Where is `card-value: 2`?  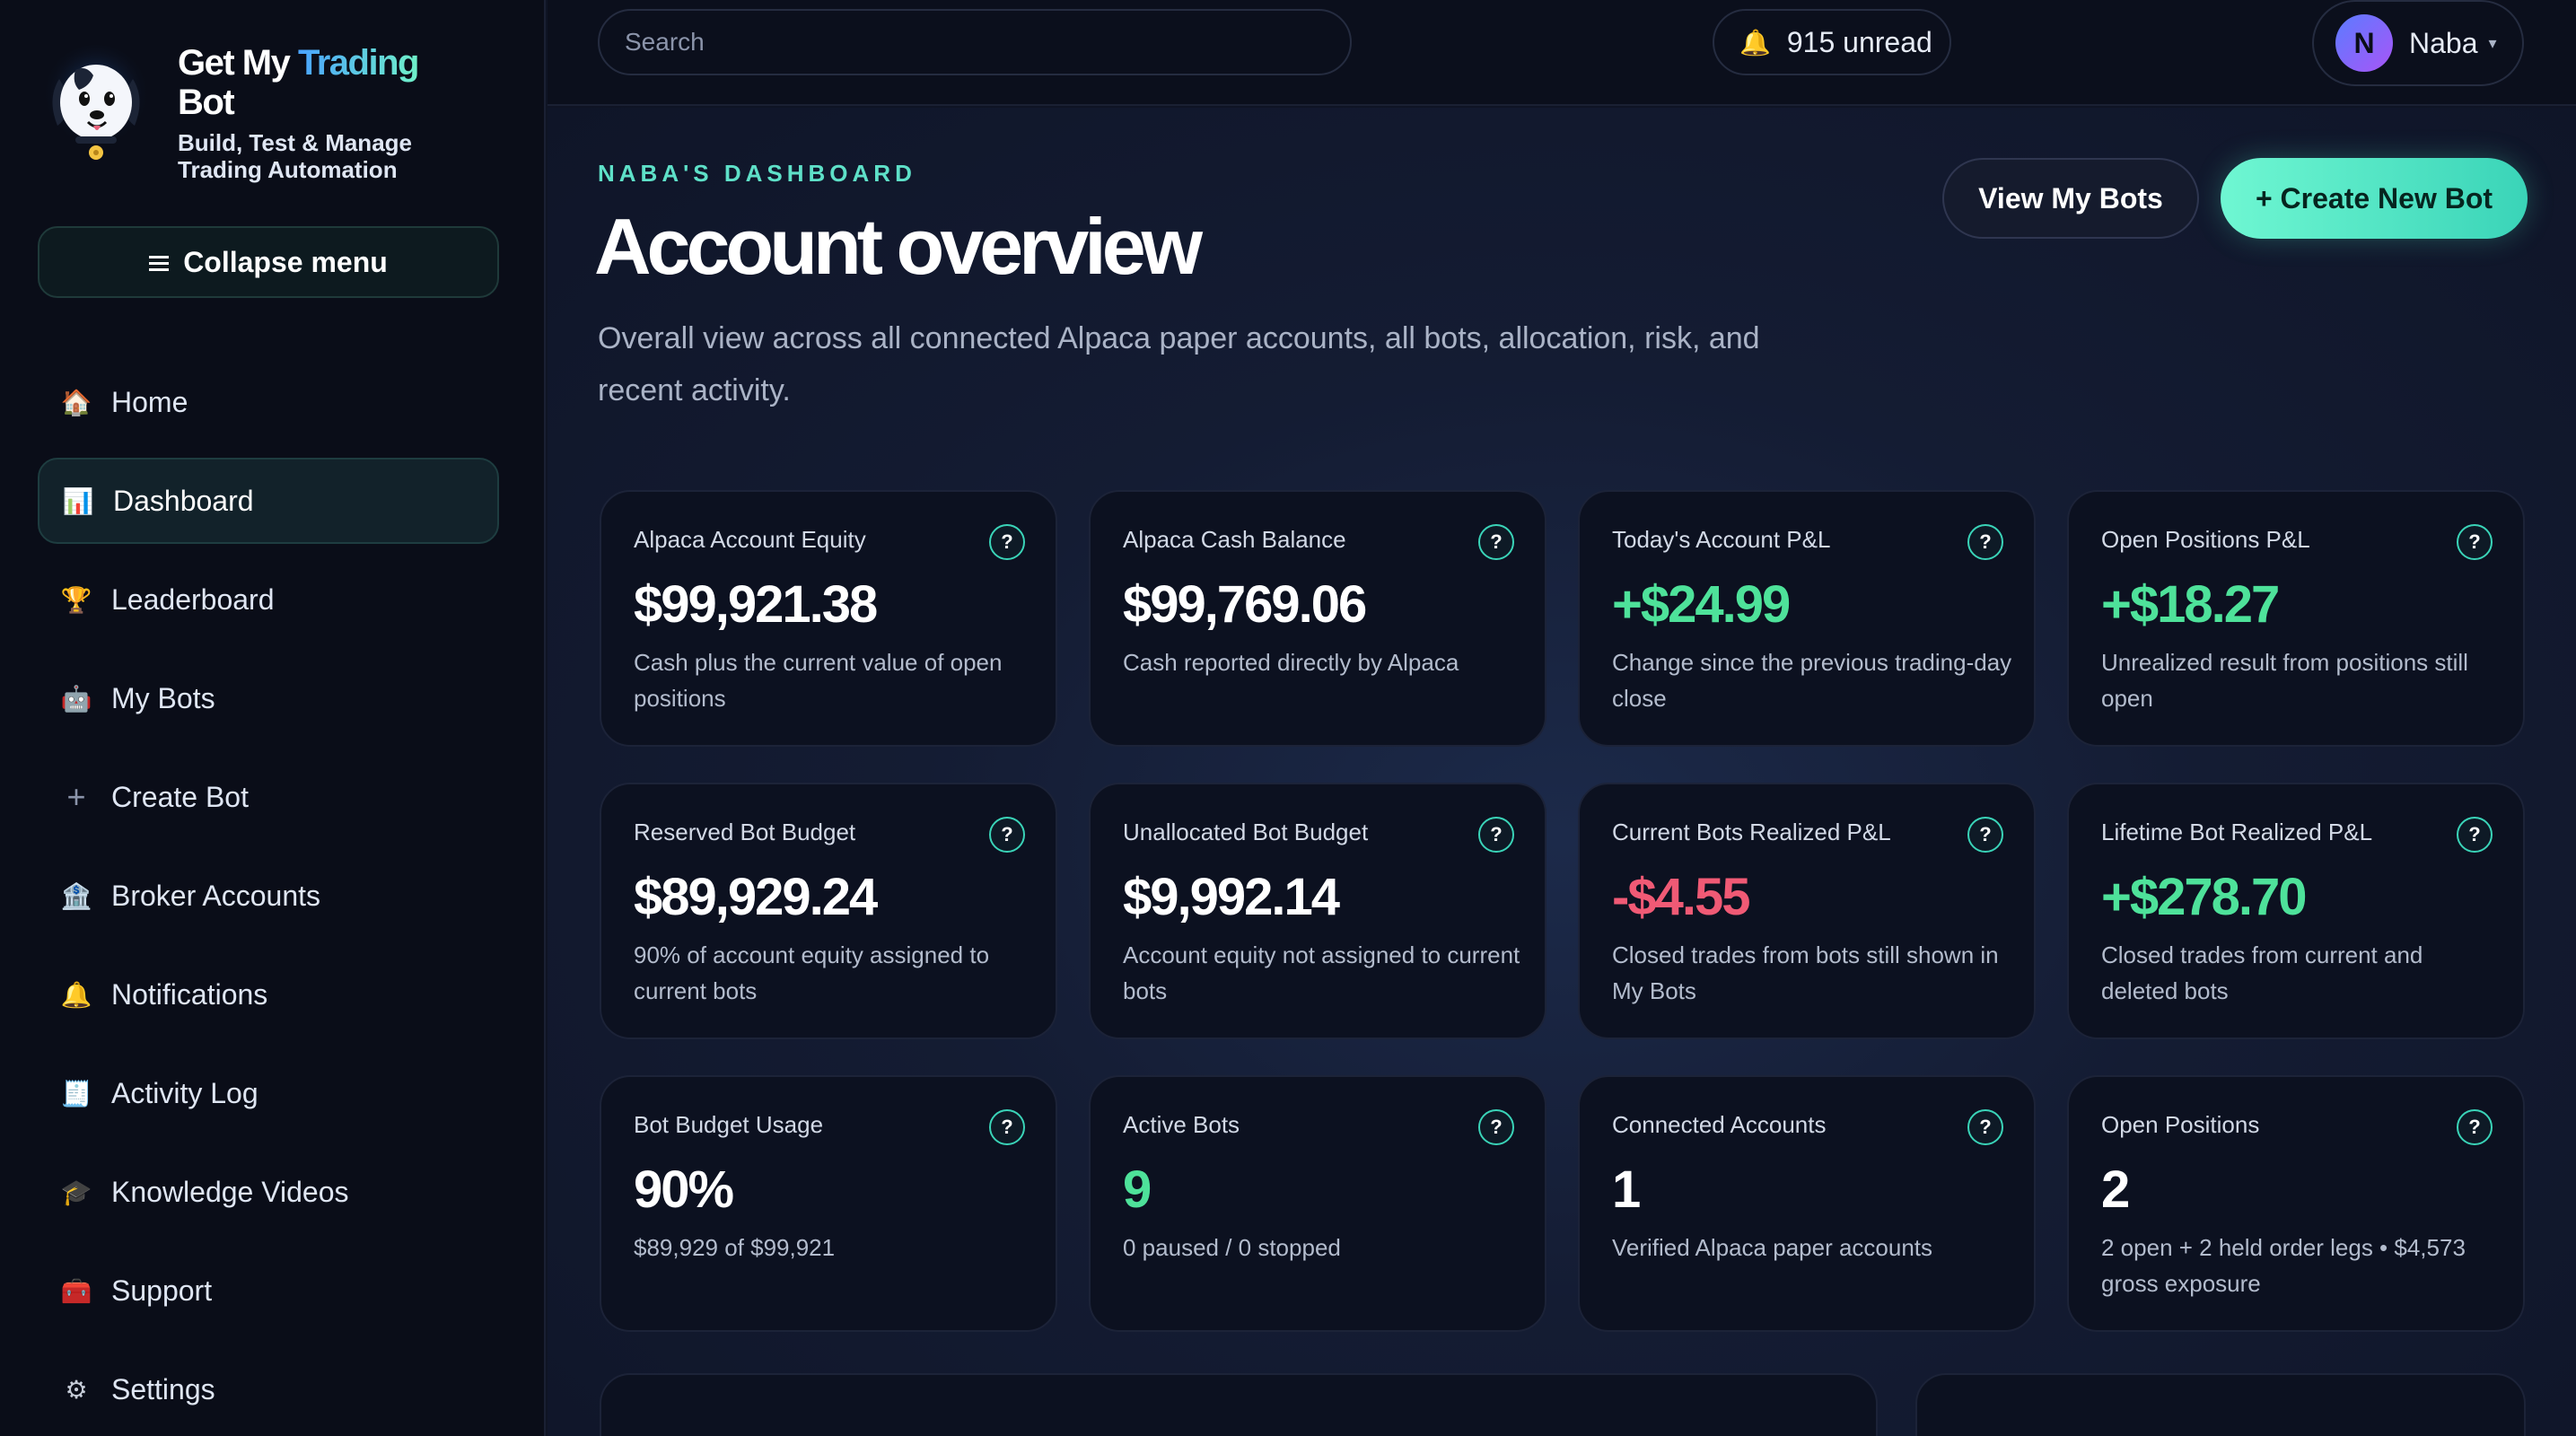
card-value: 2 is located at coordinates (2115, 1189).